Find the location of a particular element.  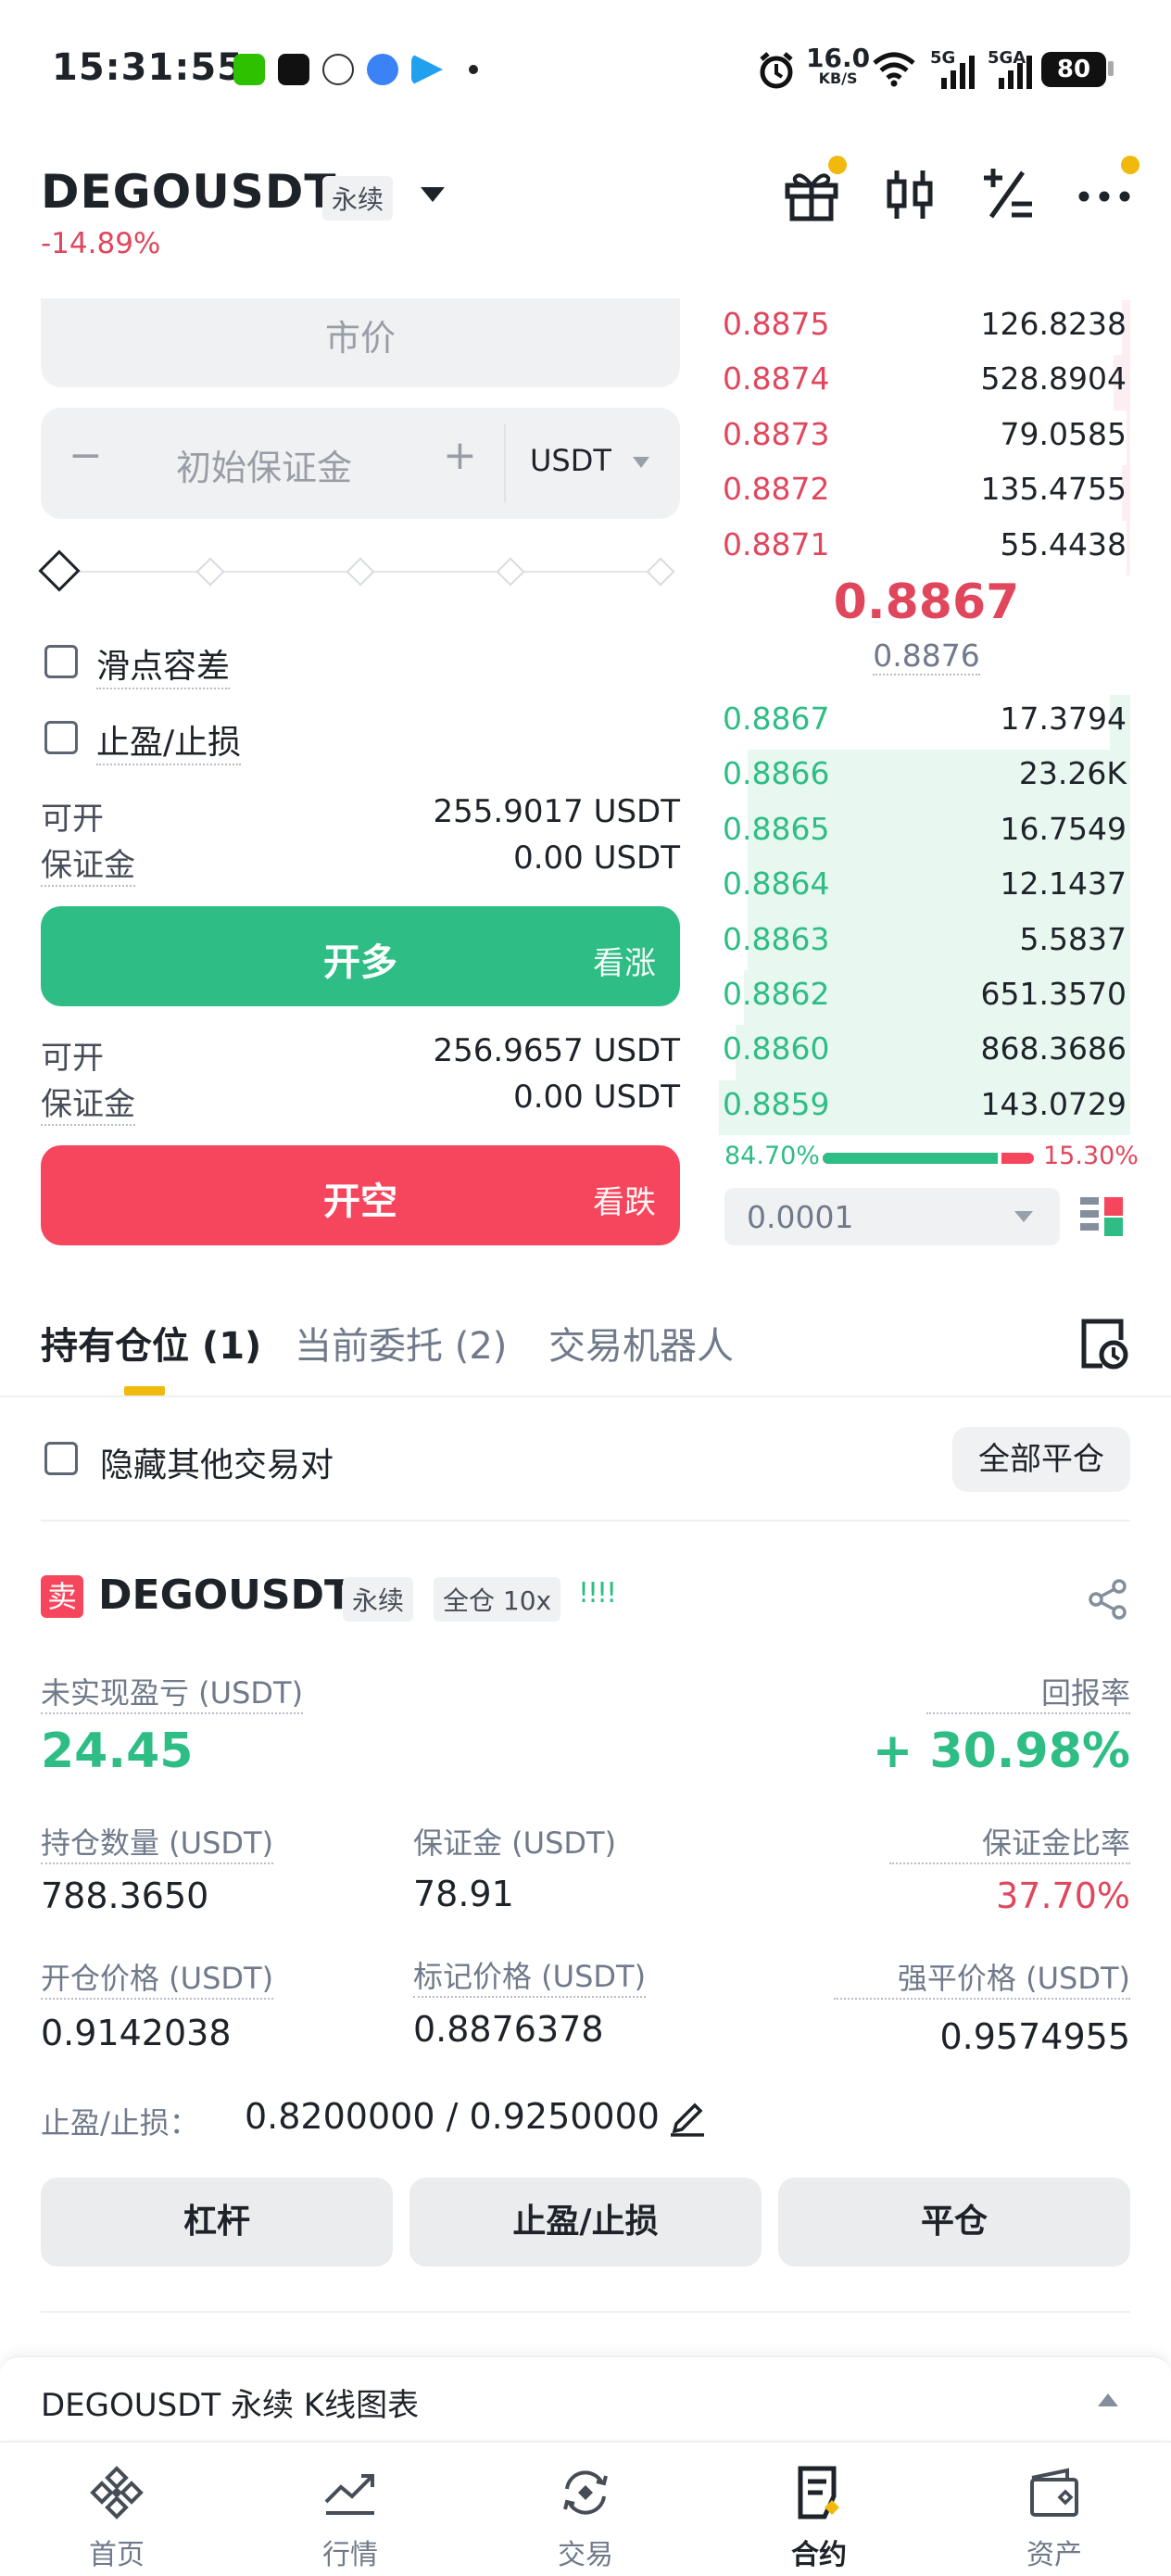

field-divider is located at coordinates (505, 463).